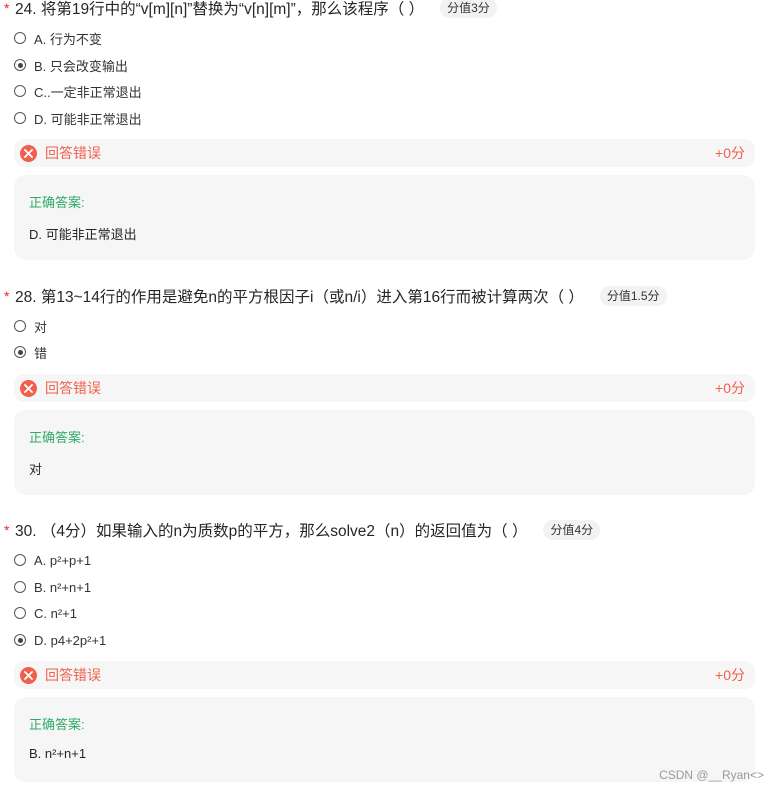 The width and height of the screenshot is (778, 793). I want to click on option-label: C..一定非正常退出, so click(88, 92).